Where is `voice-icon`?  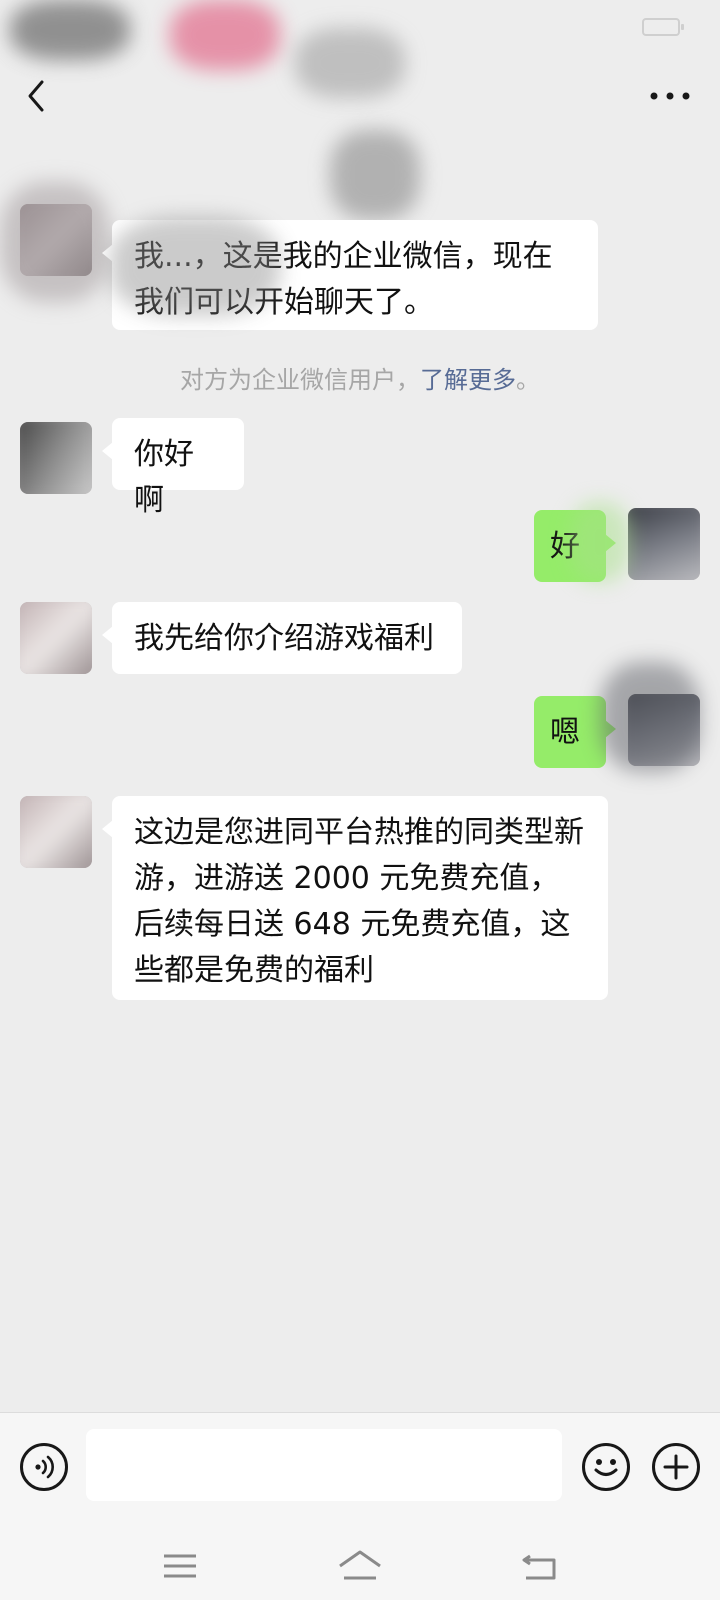 voice-icon is located at coordinates (44, 1467).